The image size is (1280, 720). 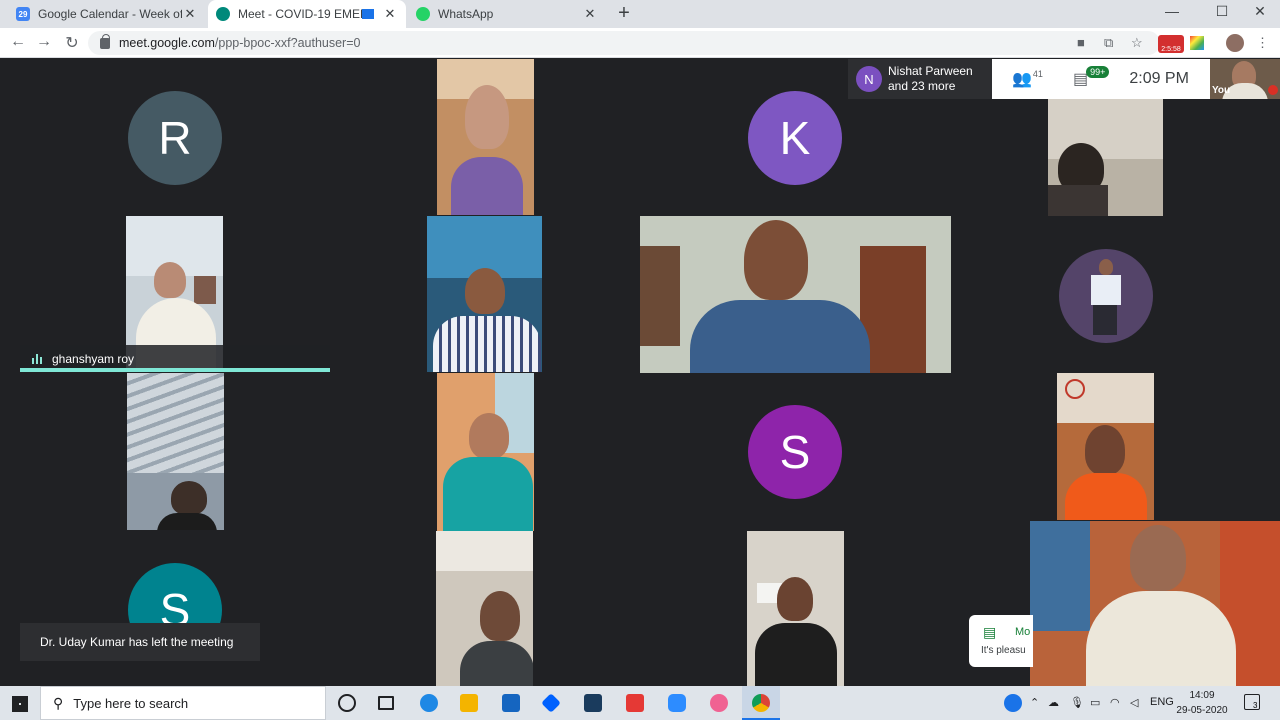 What do you see at coordinates (1108, 43) in the screenshot?
I see `translate-icon: ⧉` at bounding box center [1108, 43].